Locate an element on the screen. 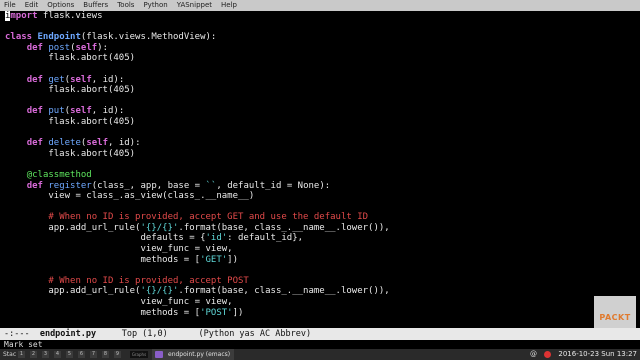 The width and height of the screenshot is (640, 360). code-line-3: class Endpoint(flask.views.MethodView): is located at coordinates (320, 37).